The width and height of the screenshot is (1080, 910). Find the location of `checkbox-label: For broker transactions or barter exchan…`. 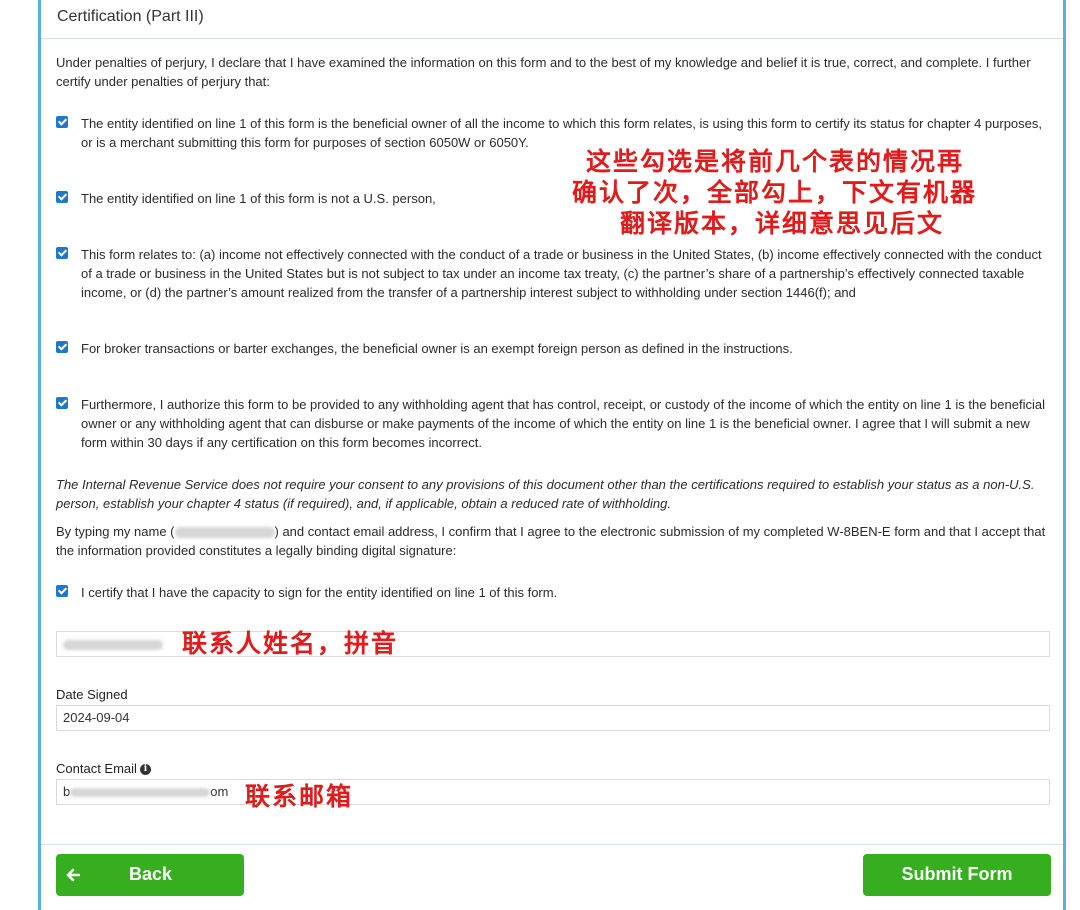

checkbox-label: For broker transactions or barter exchan… is located at coordinates (437, 348).